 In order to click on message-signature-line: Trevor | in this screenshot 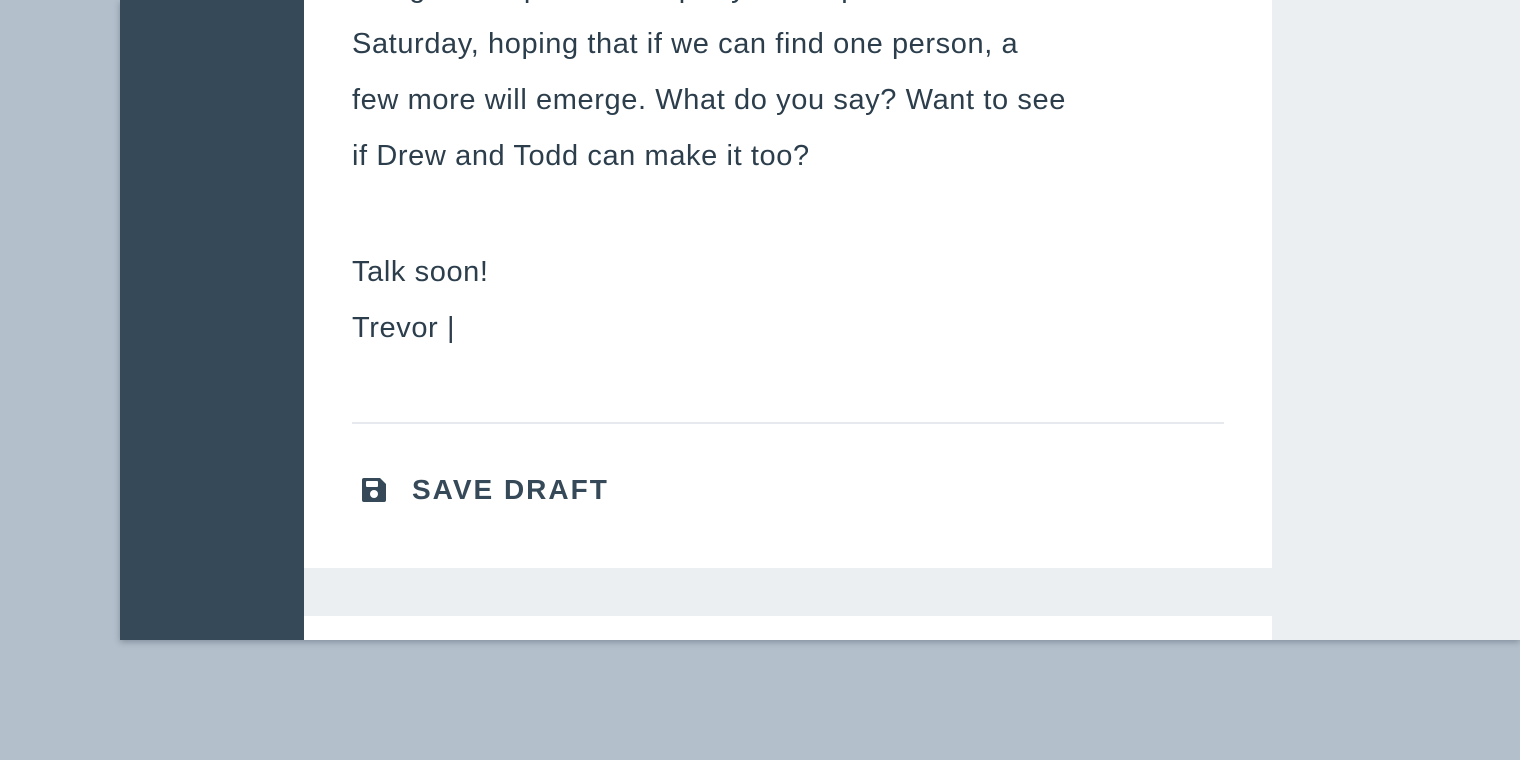, I will do `click(420, 328)`.